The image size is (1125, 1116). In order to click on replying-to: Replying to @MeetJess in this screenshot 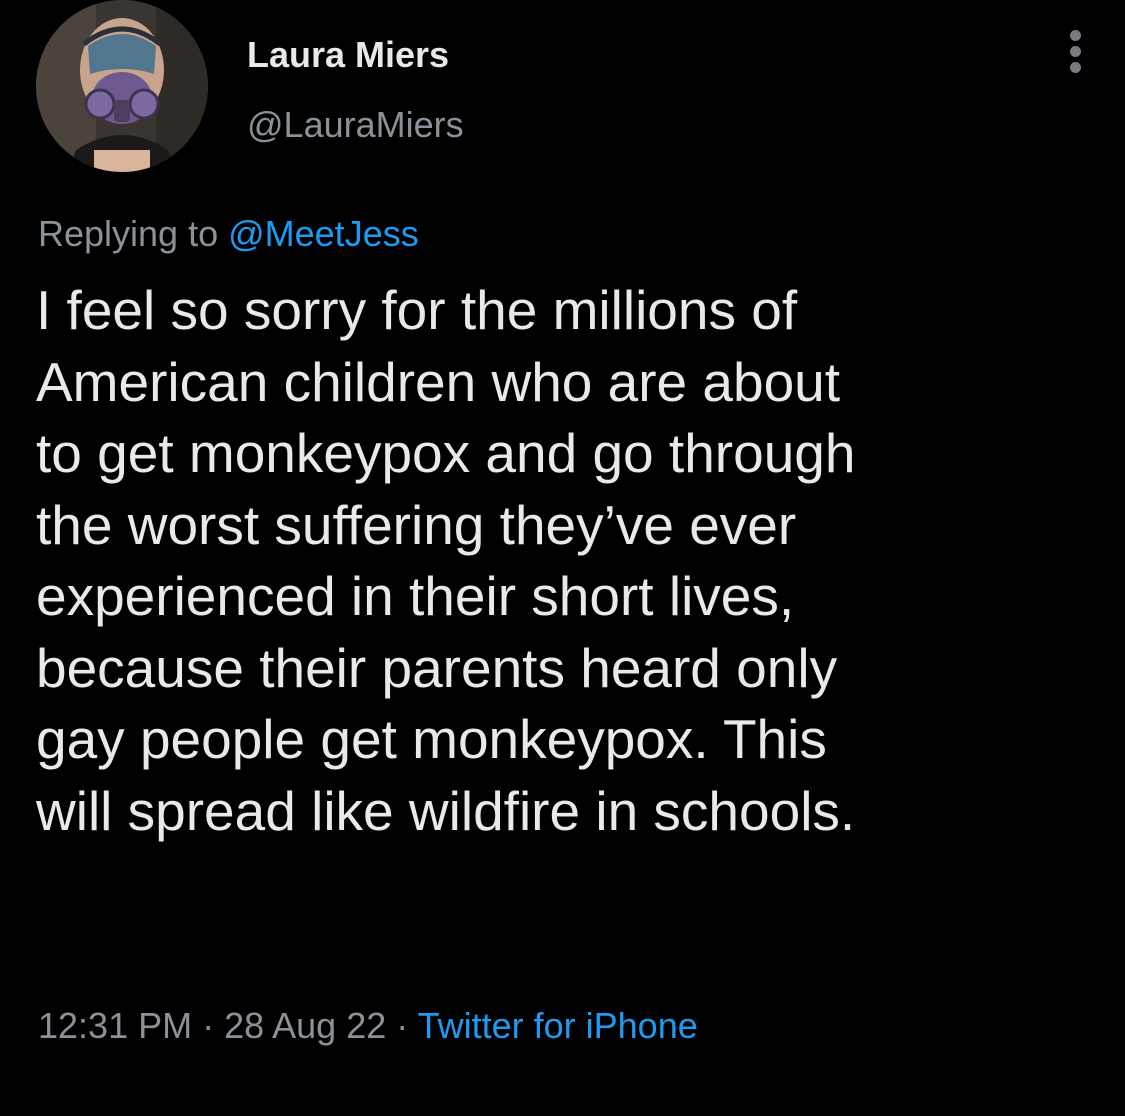, I will do `click(228, 234)`.